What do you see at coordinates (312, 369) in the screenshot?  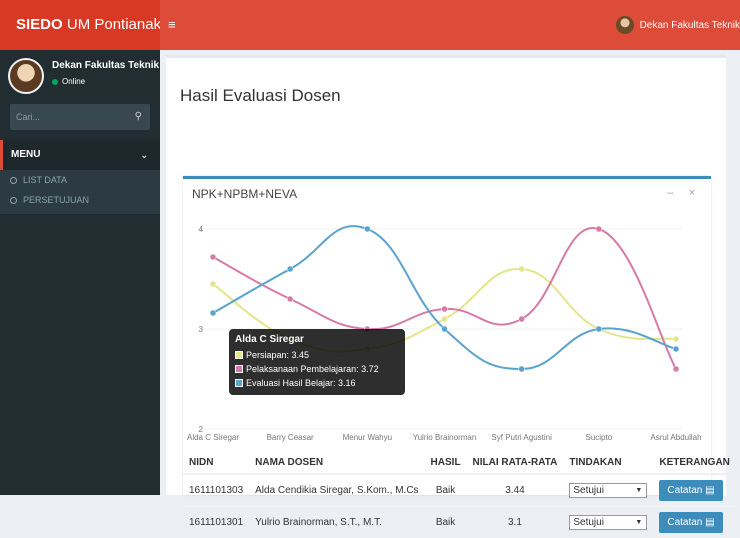 I see `tooltip-label: Pelaksanaan Pembelajaran: 3.72` at bounding box center [312, 369].